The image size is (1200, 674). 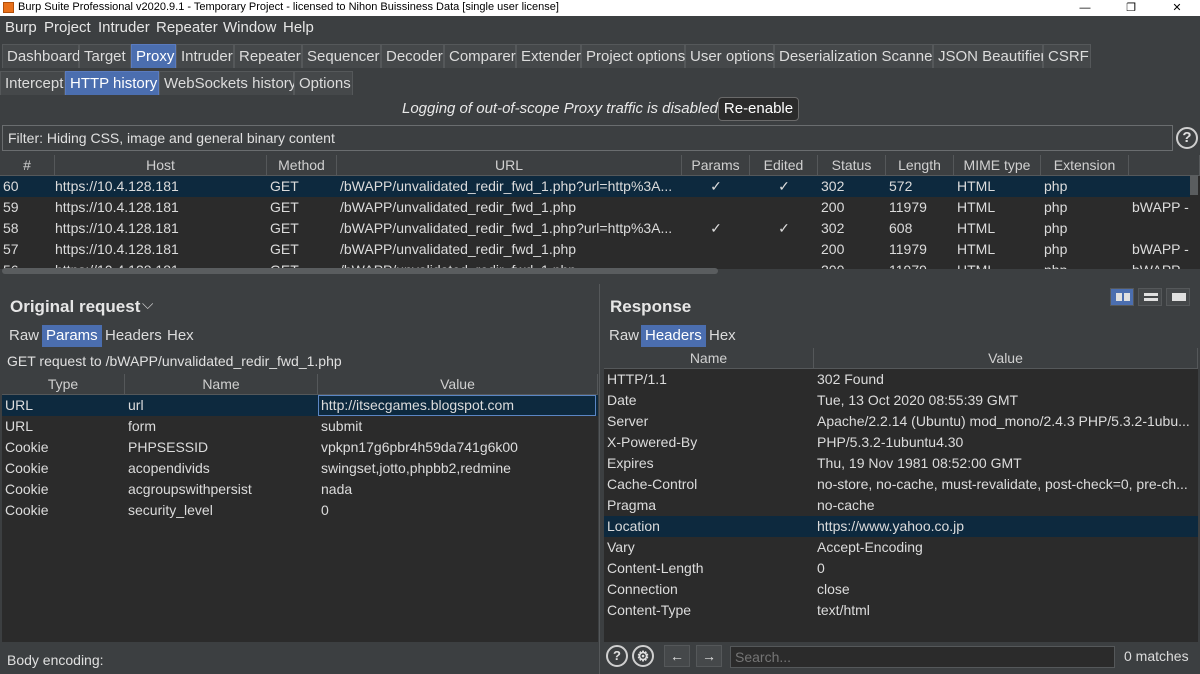 What do you see at coordinates (901, 547) in the screenshot?
I see `header-row: Vary Accept-Encoding` at bounding box center [901, 547].